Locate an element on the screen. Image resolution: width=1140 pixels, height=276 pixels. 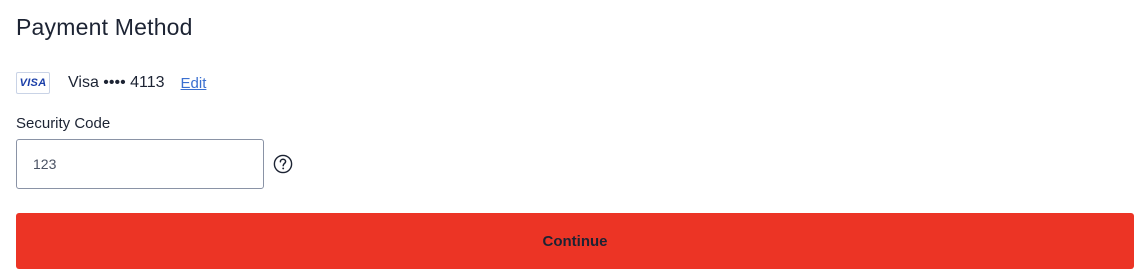
saved-card-row: VISA Visa •••• 4113 Edit is located at coordinates (111, 83).